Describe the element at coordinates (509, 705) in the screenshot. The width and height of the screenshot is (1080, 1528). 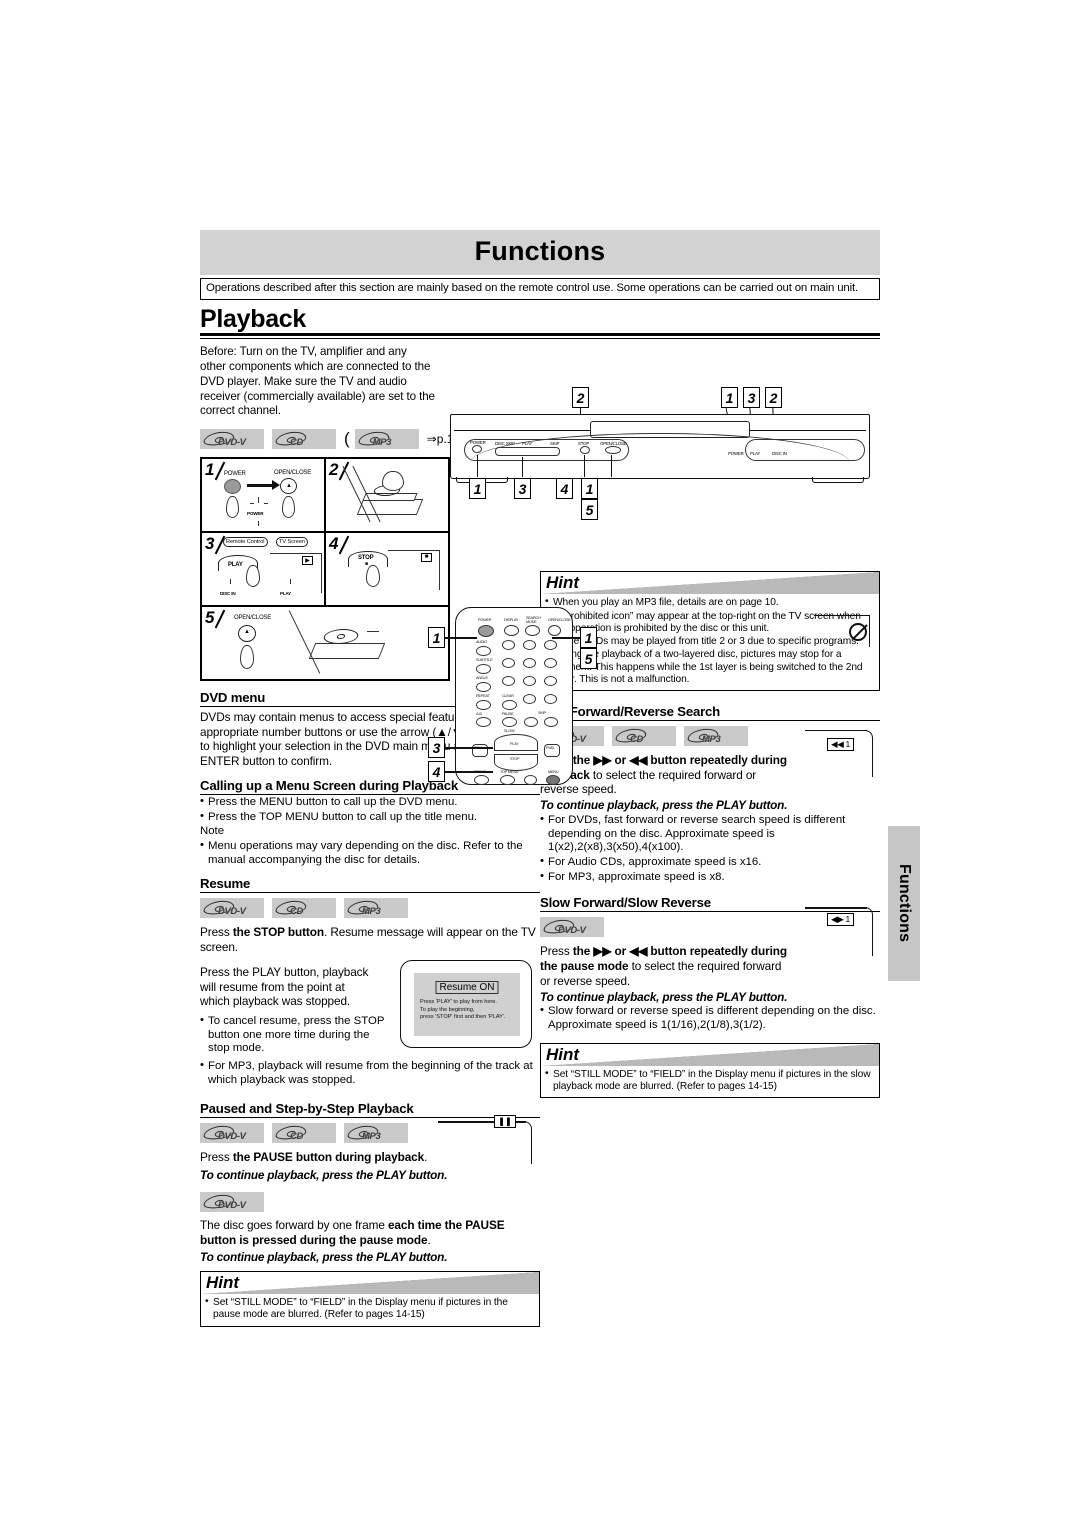
I see `remote-clear-button` at that location.